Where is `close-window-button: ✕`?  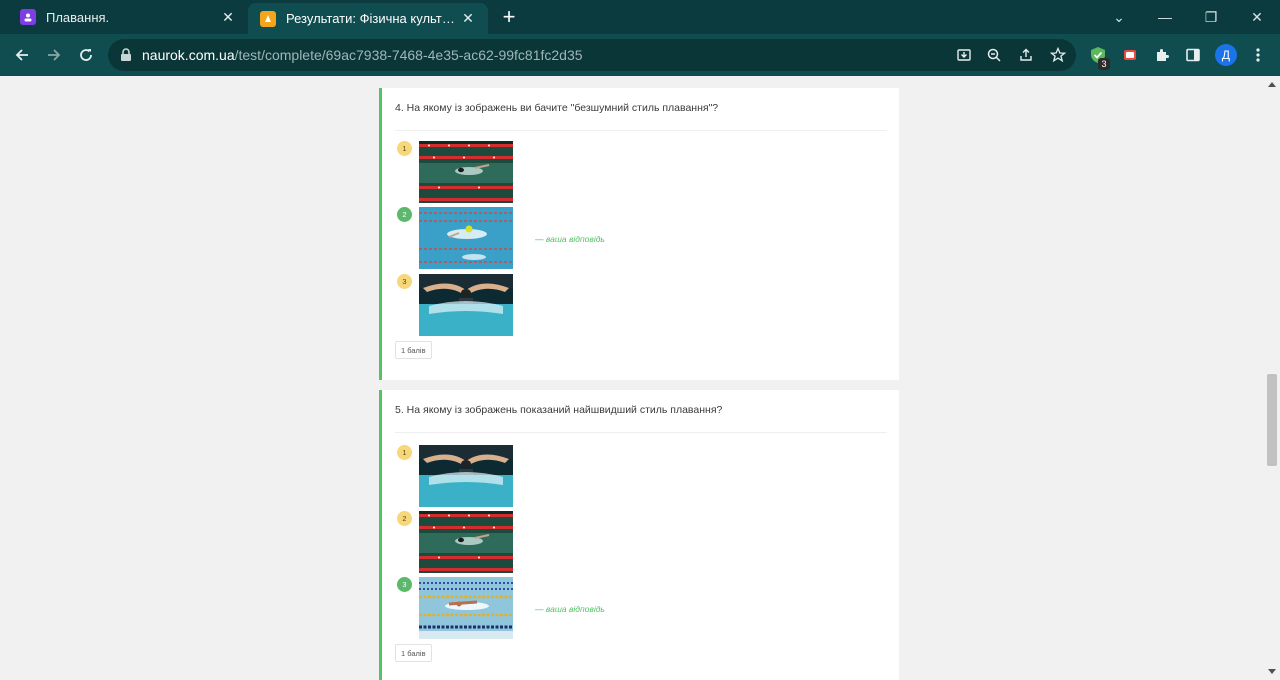 close-window-button: ✕ is located at coordinates (1257, 17).